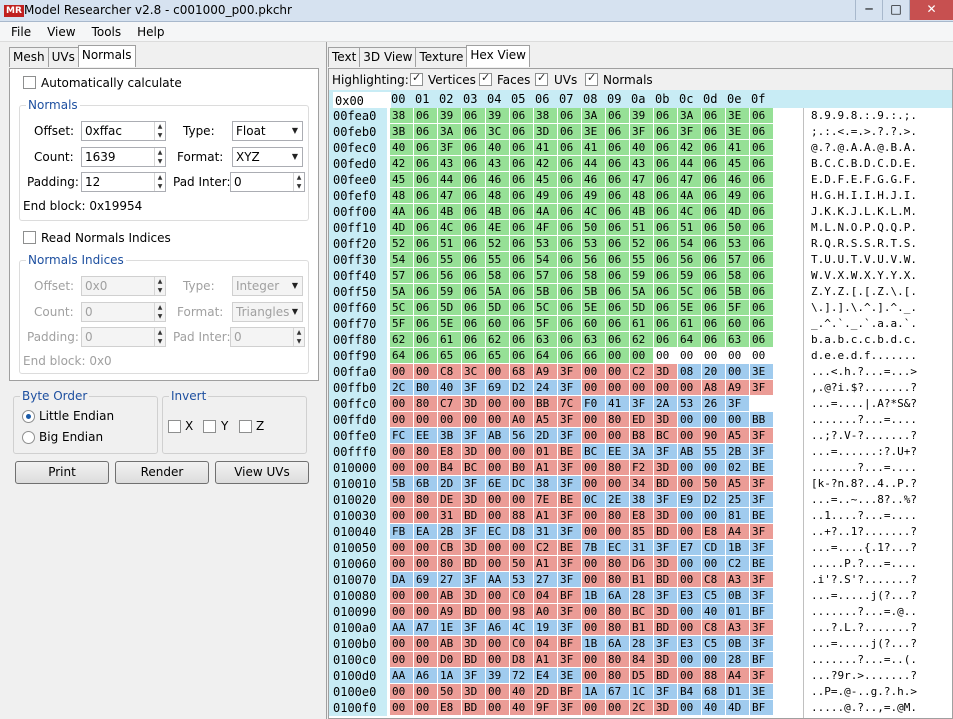 The height and width of the screenshot is (719, 953). I want to click on hex-byte: 04, so click(545, 643).